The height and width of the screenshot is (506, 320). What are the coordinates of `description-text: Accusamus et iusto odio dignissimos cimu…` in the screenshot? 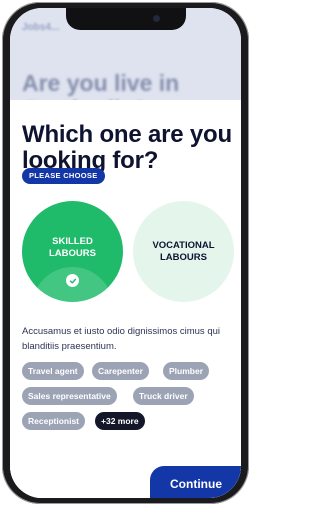 It's located at (121, 339).